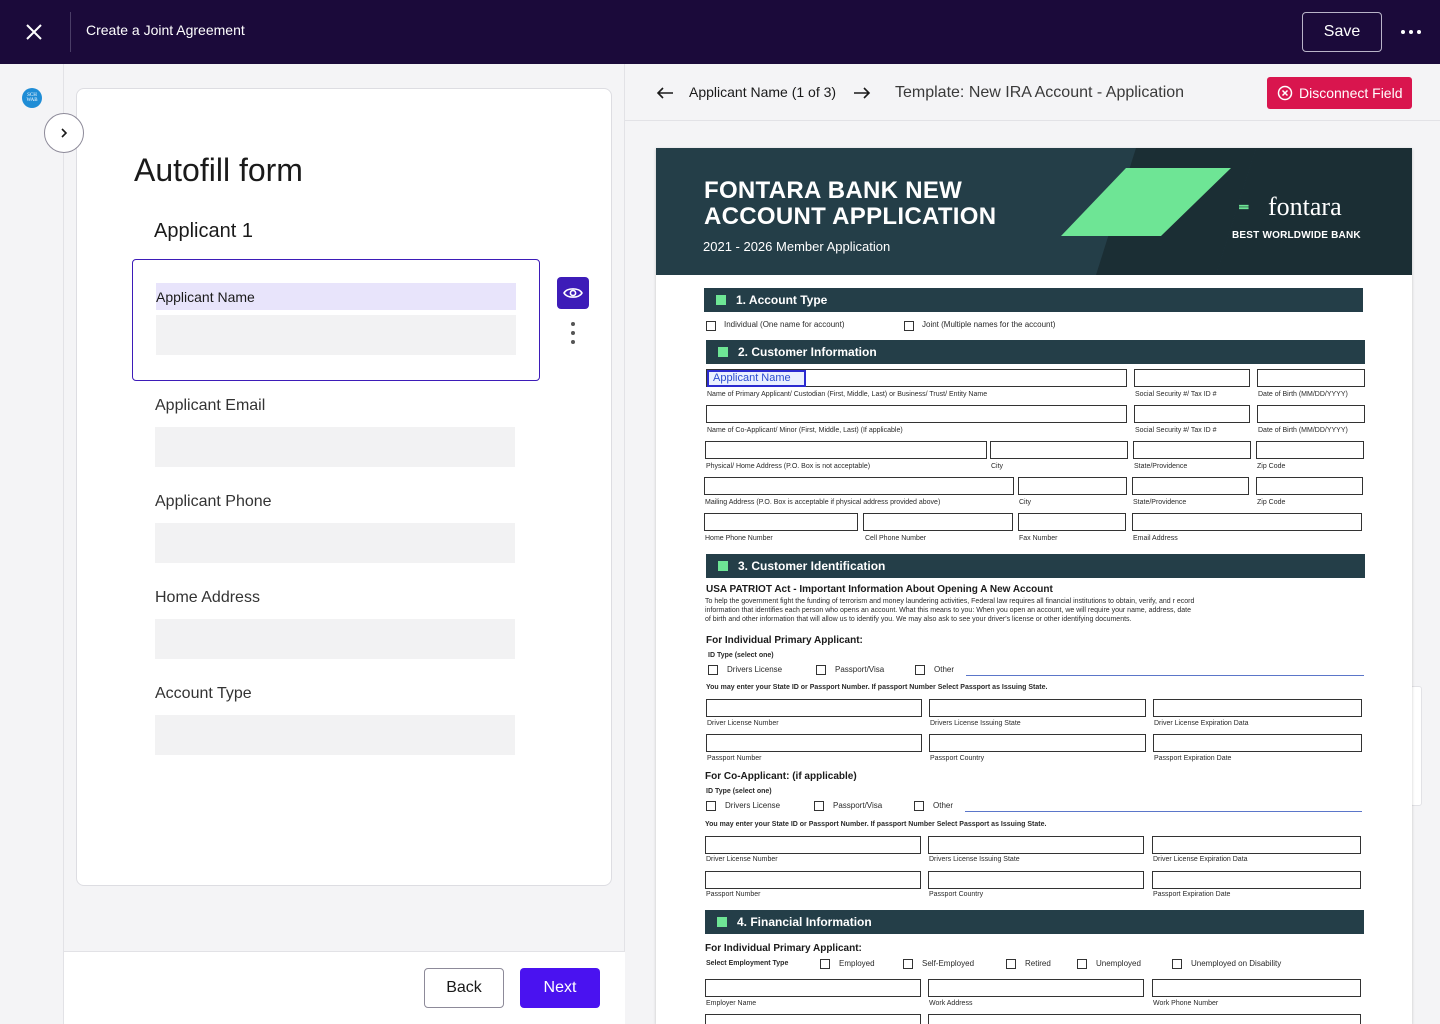  What do you see at coordinates (711, 326) in the screenshot?
I see `individual-checkbox` at bounding box center [711, 326].